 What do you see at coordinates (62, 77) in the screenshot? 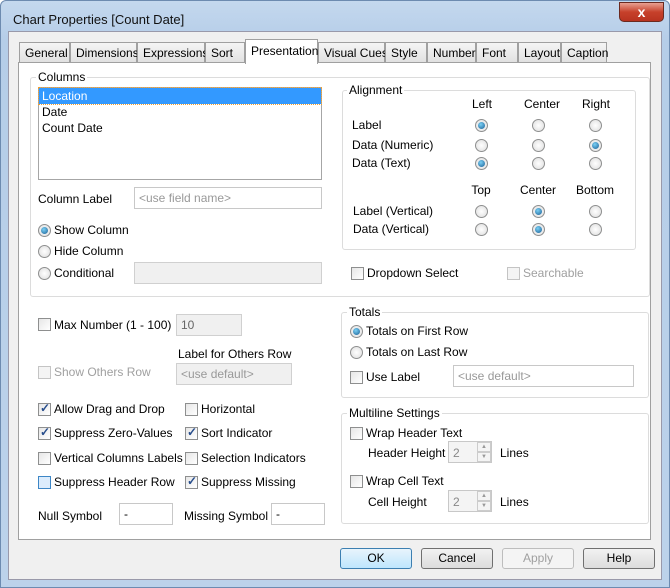
I see `columns-group-label: Columns` at bounding box center [62, 77].